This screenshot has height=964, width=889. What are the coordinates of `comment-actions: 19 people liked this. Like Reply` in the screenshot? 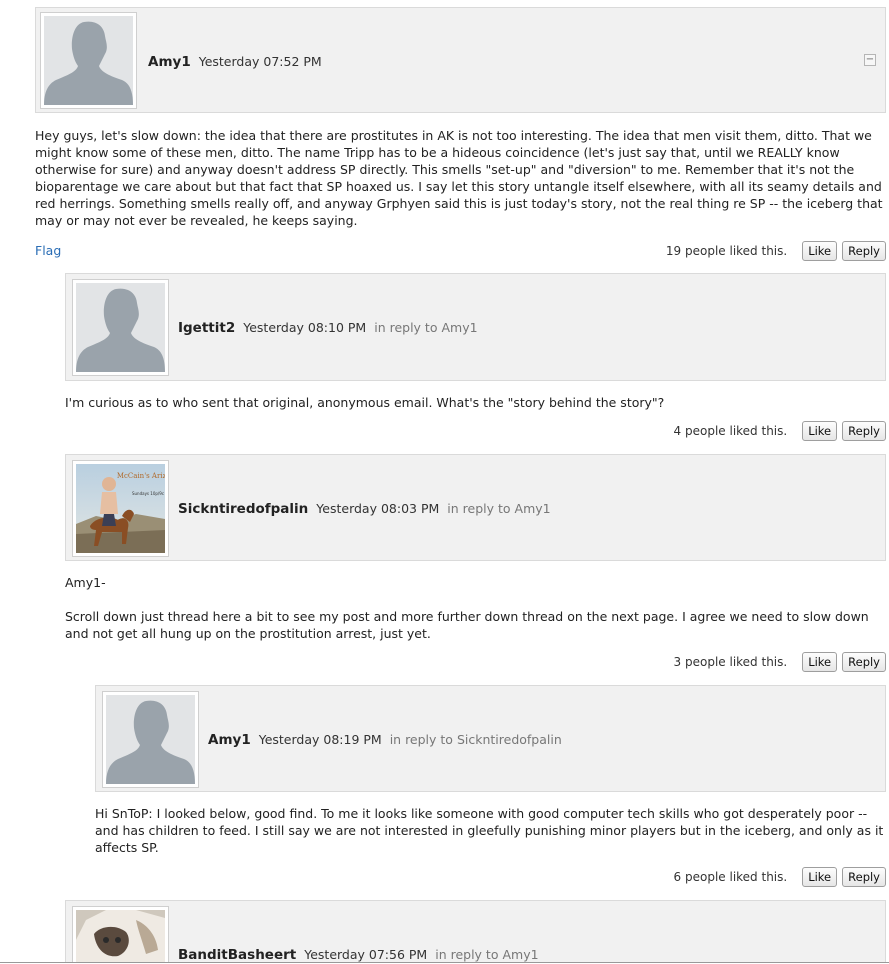 It's located at (776, 251).